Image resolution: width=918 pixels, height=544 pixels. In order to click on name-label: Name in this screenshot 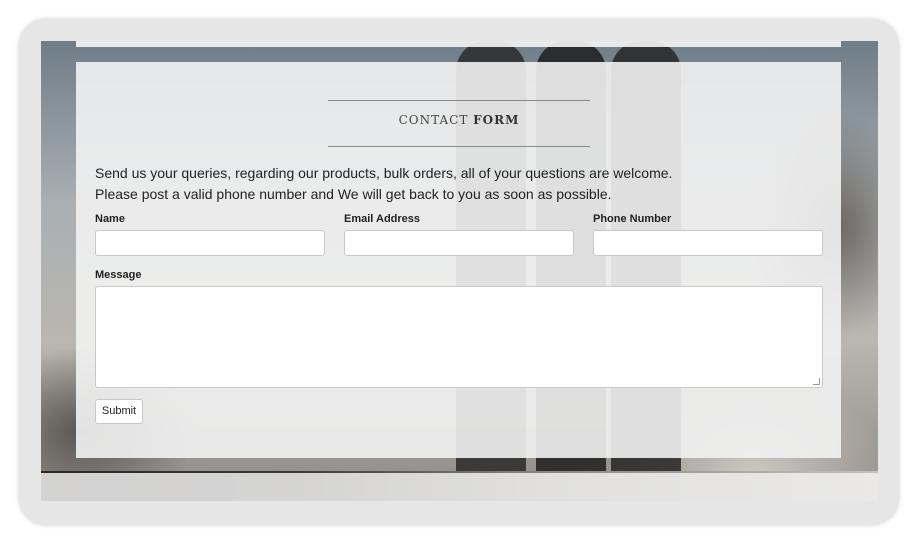, I will do `click(110, 219)`.